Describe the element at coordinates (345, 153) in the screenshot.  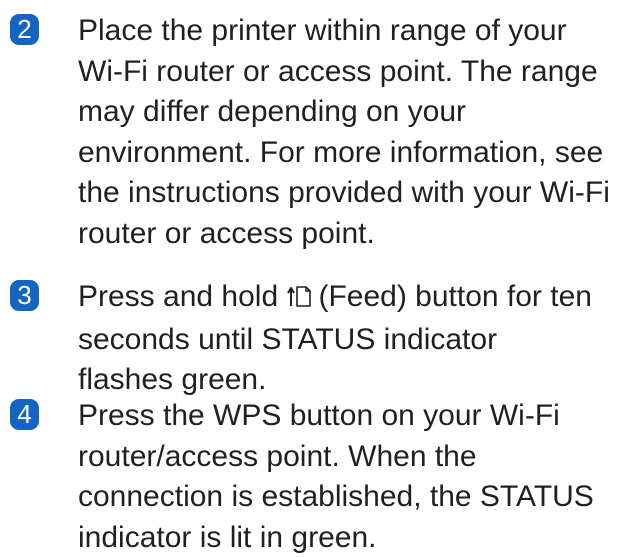
I see `step-text-line: environment. For more information, see` at that location.